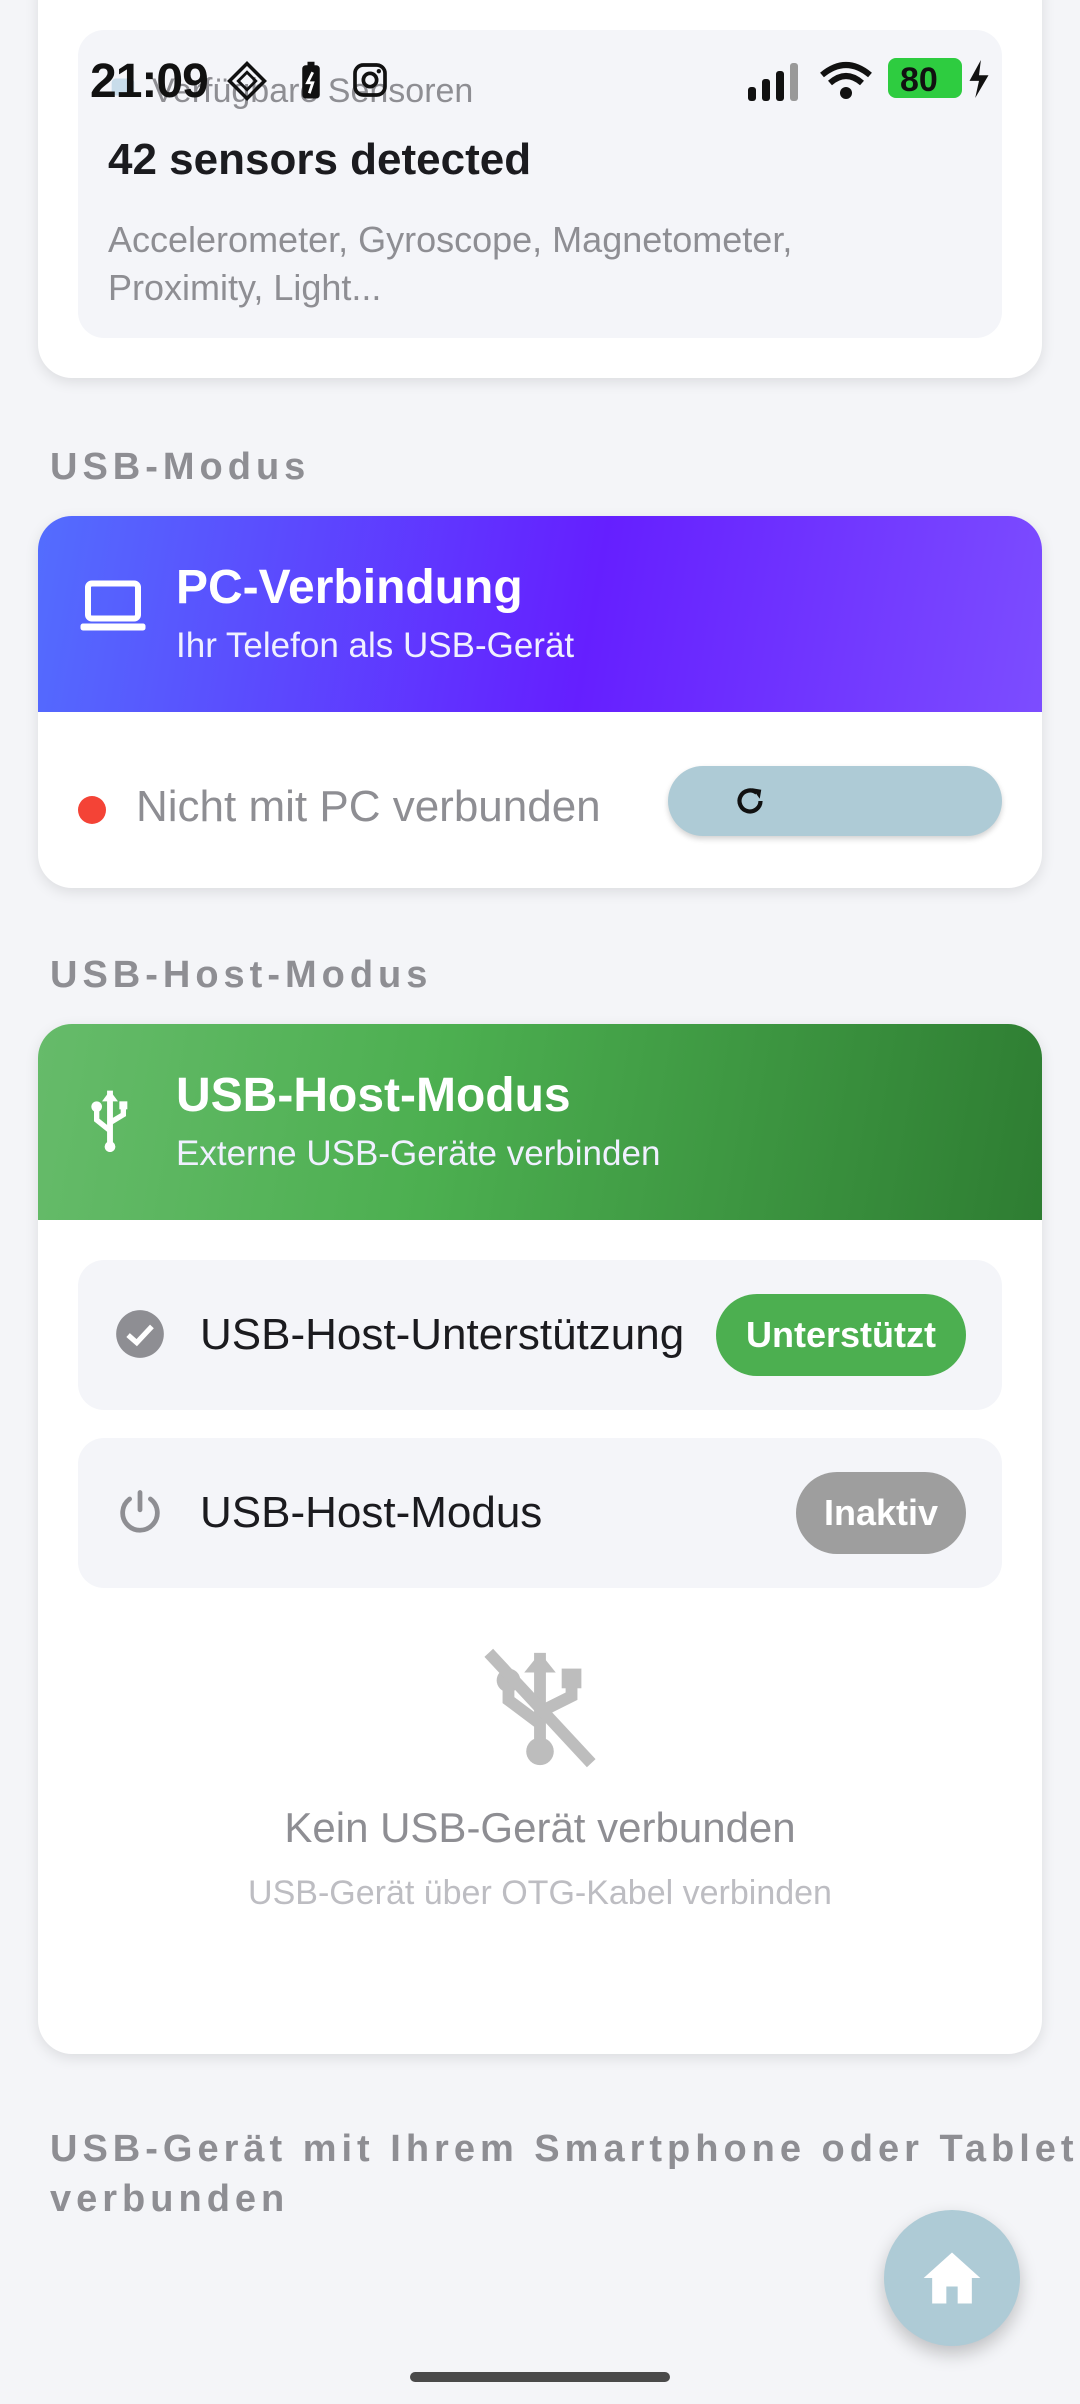 The image size is (1080, 2404). What do you see at coordinates (140, 1336) in the screenshot?
I see `check-circle-icon` at bounding box center [140, 1336].